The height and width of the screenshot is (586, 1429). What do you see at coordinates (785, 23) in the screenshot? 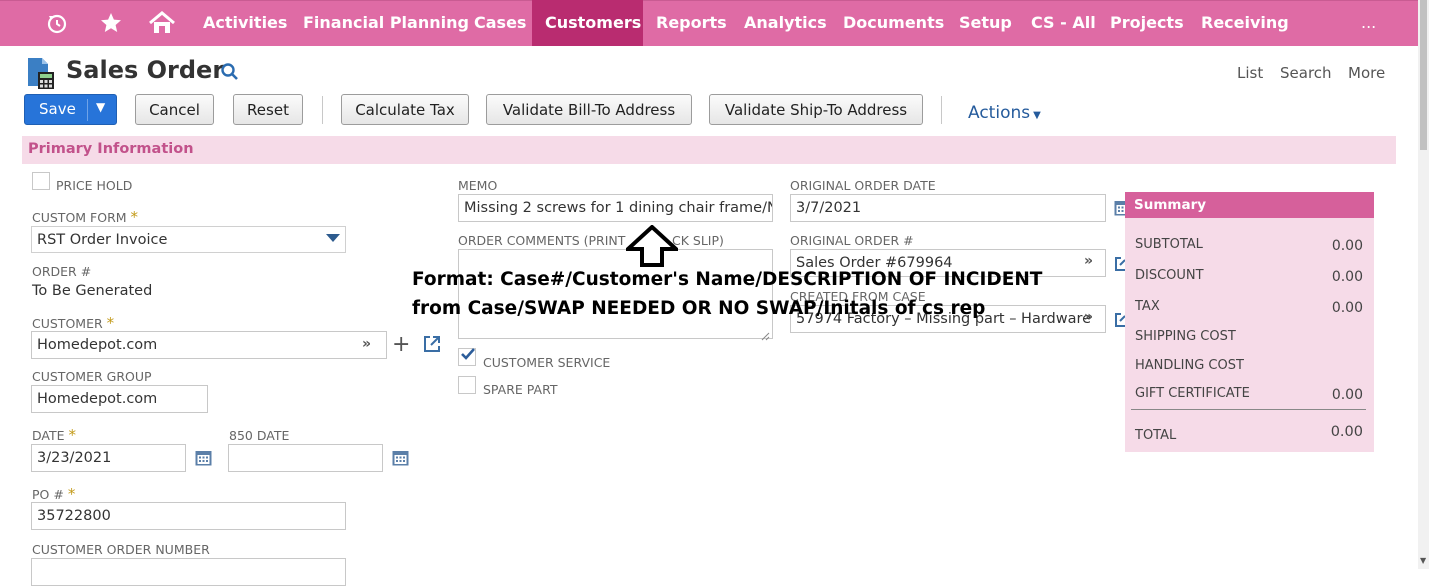
I see `nav-analytics: Analytics` at bounding box center [785, 23].